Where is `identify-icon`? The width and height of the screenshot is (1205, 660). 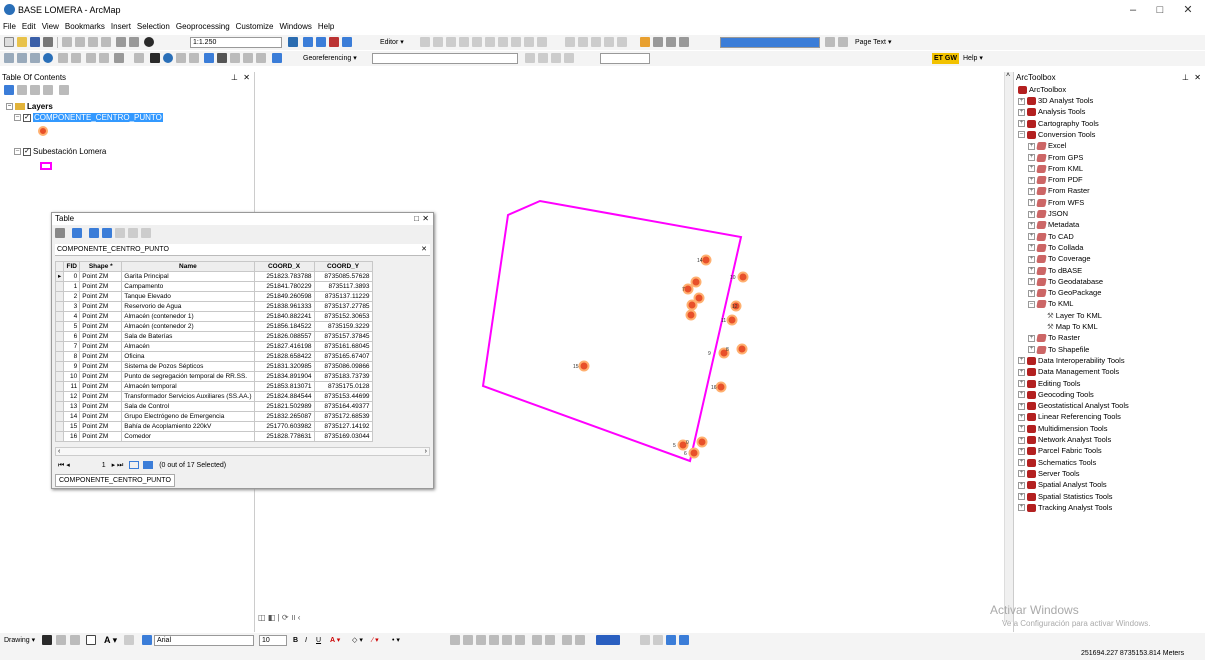 identify-icon is located at coordinates (168, 58).